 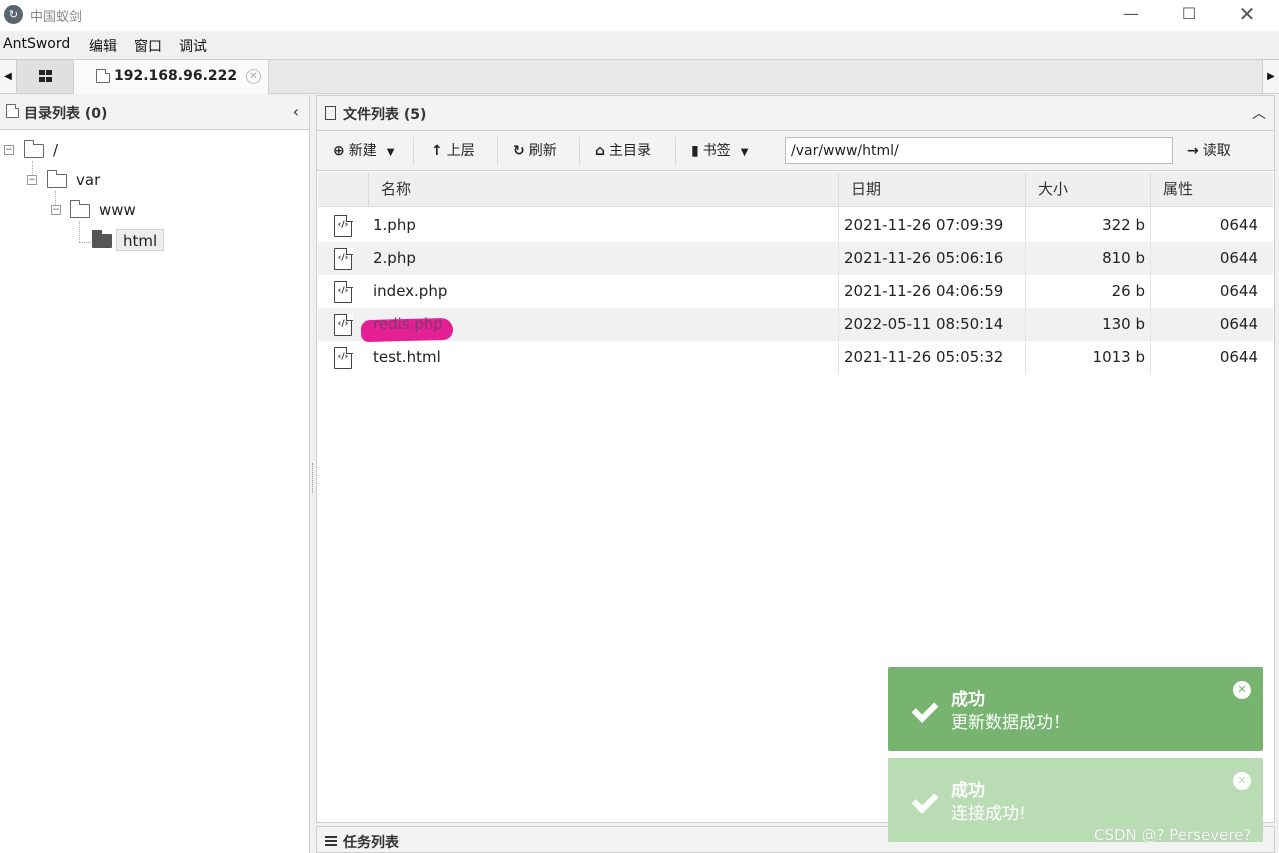 I want to click on file-size: 1013 b, so click(x=1085, y=357).